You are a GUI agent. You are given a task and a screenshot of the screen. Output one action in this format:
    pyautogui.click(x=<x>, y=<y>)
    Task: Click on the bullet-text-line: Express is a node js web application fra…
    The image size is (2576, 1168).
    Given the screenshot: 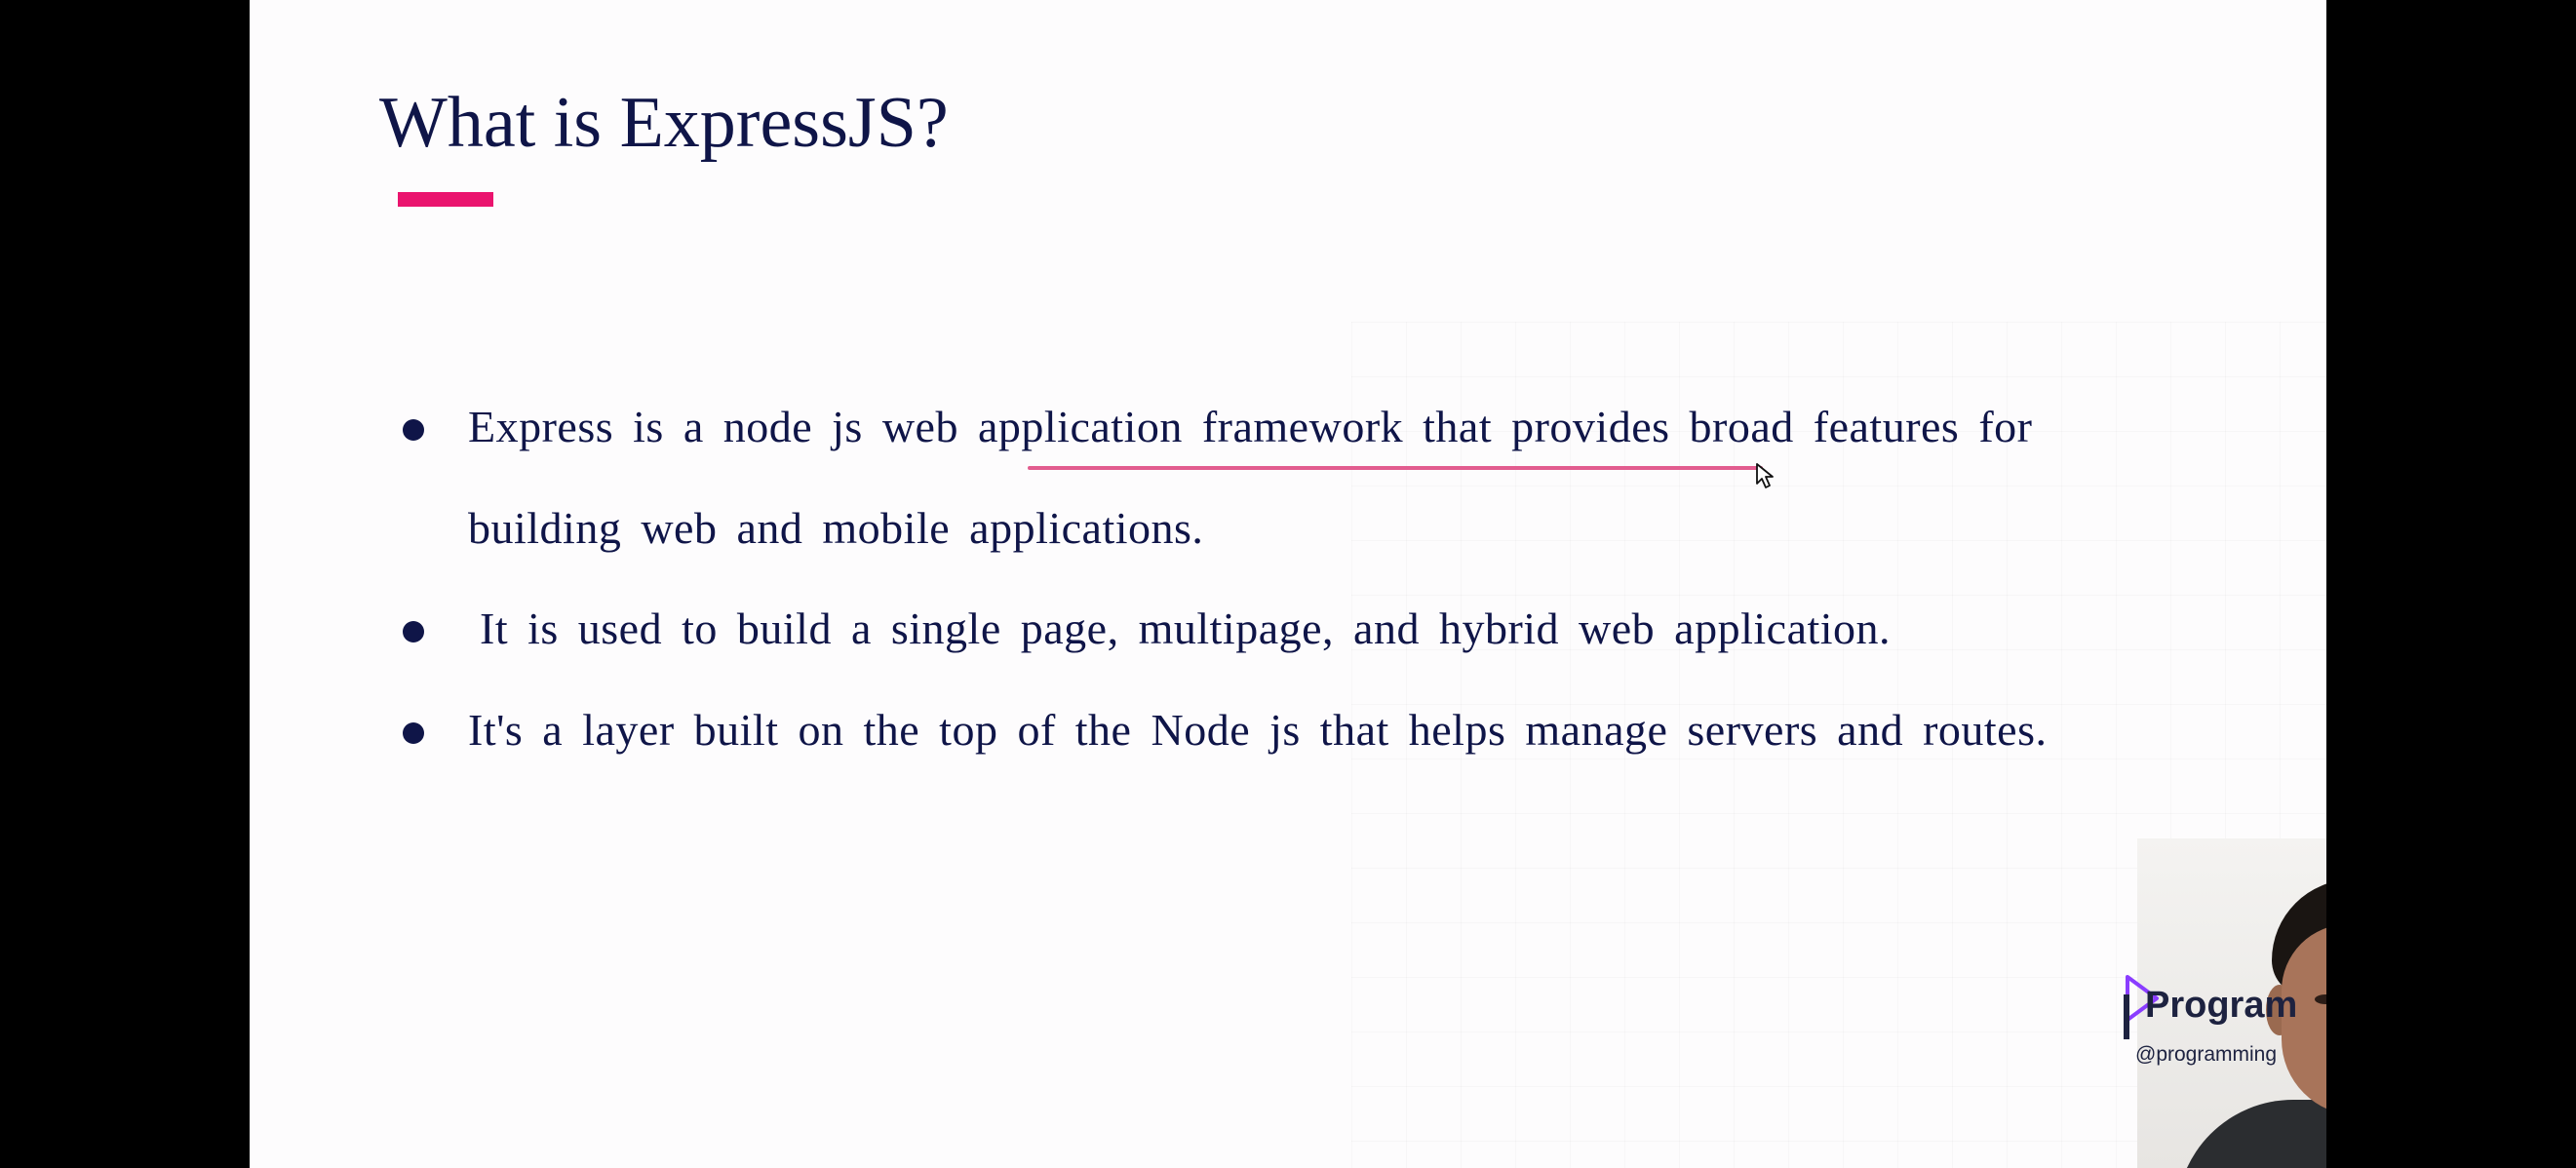 What is the action you would take?
    pyautogui.click(x=1250, y=426)
    